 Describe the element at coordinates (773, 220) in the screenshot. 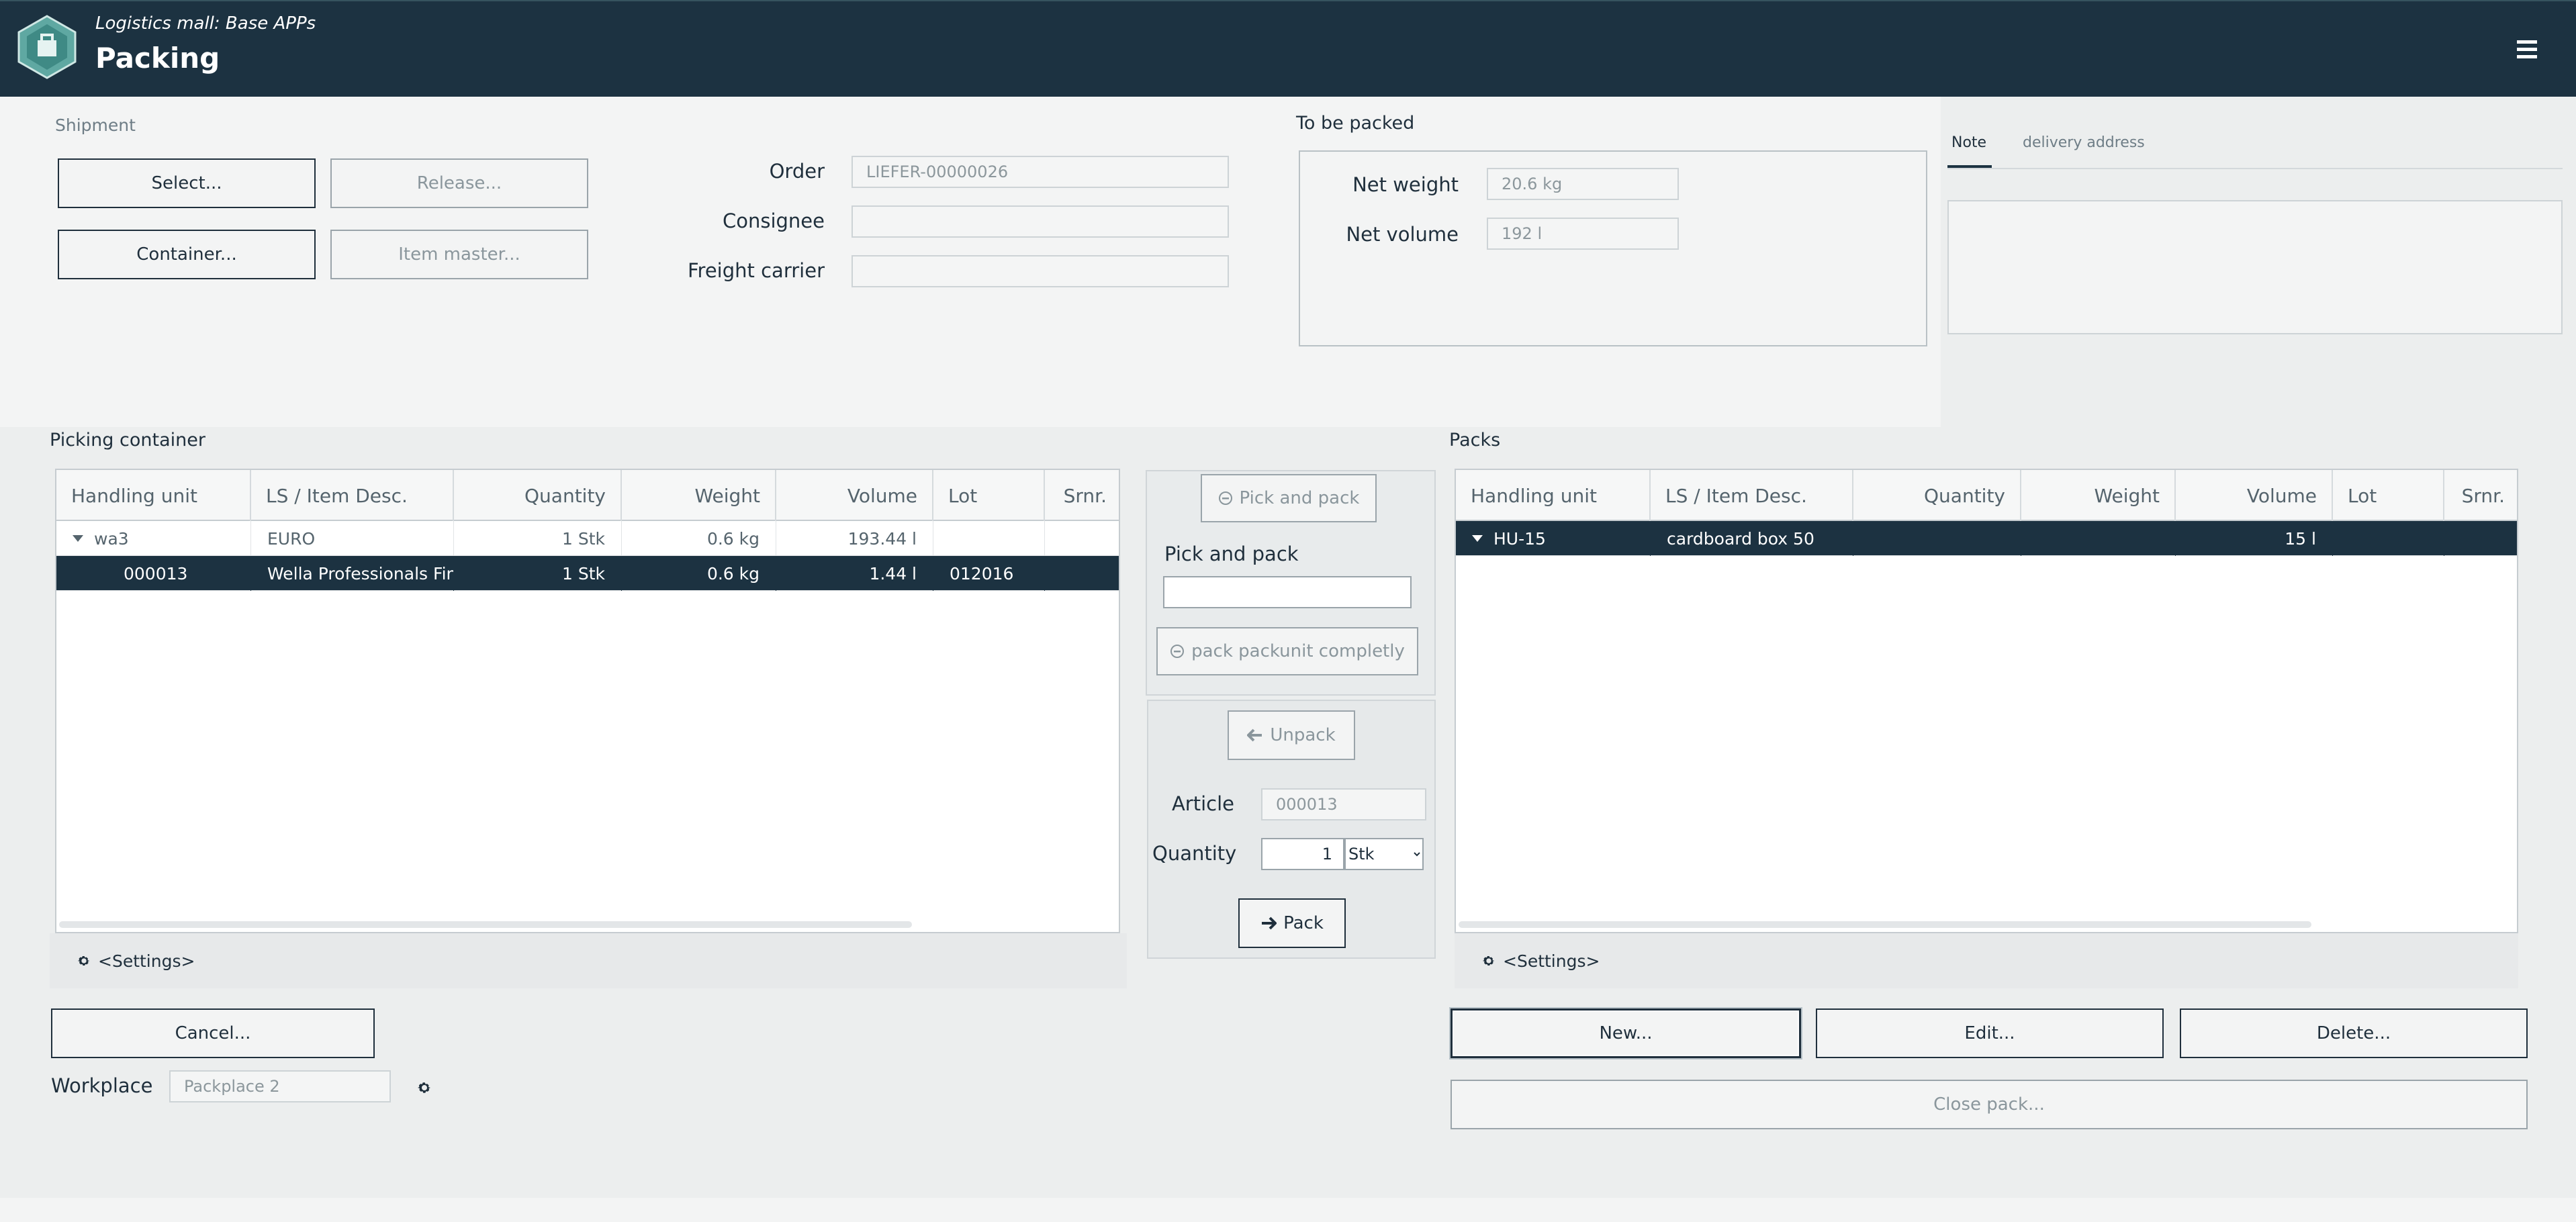

I see `consignee-label: Consignee` at that location.